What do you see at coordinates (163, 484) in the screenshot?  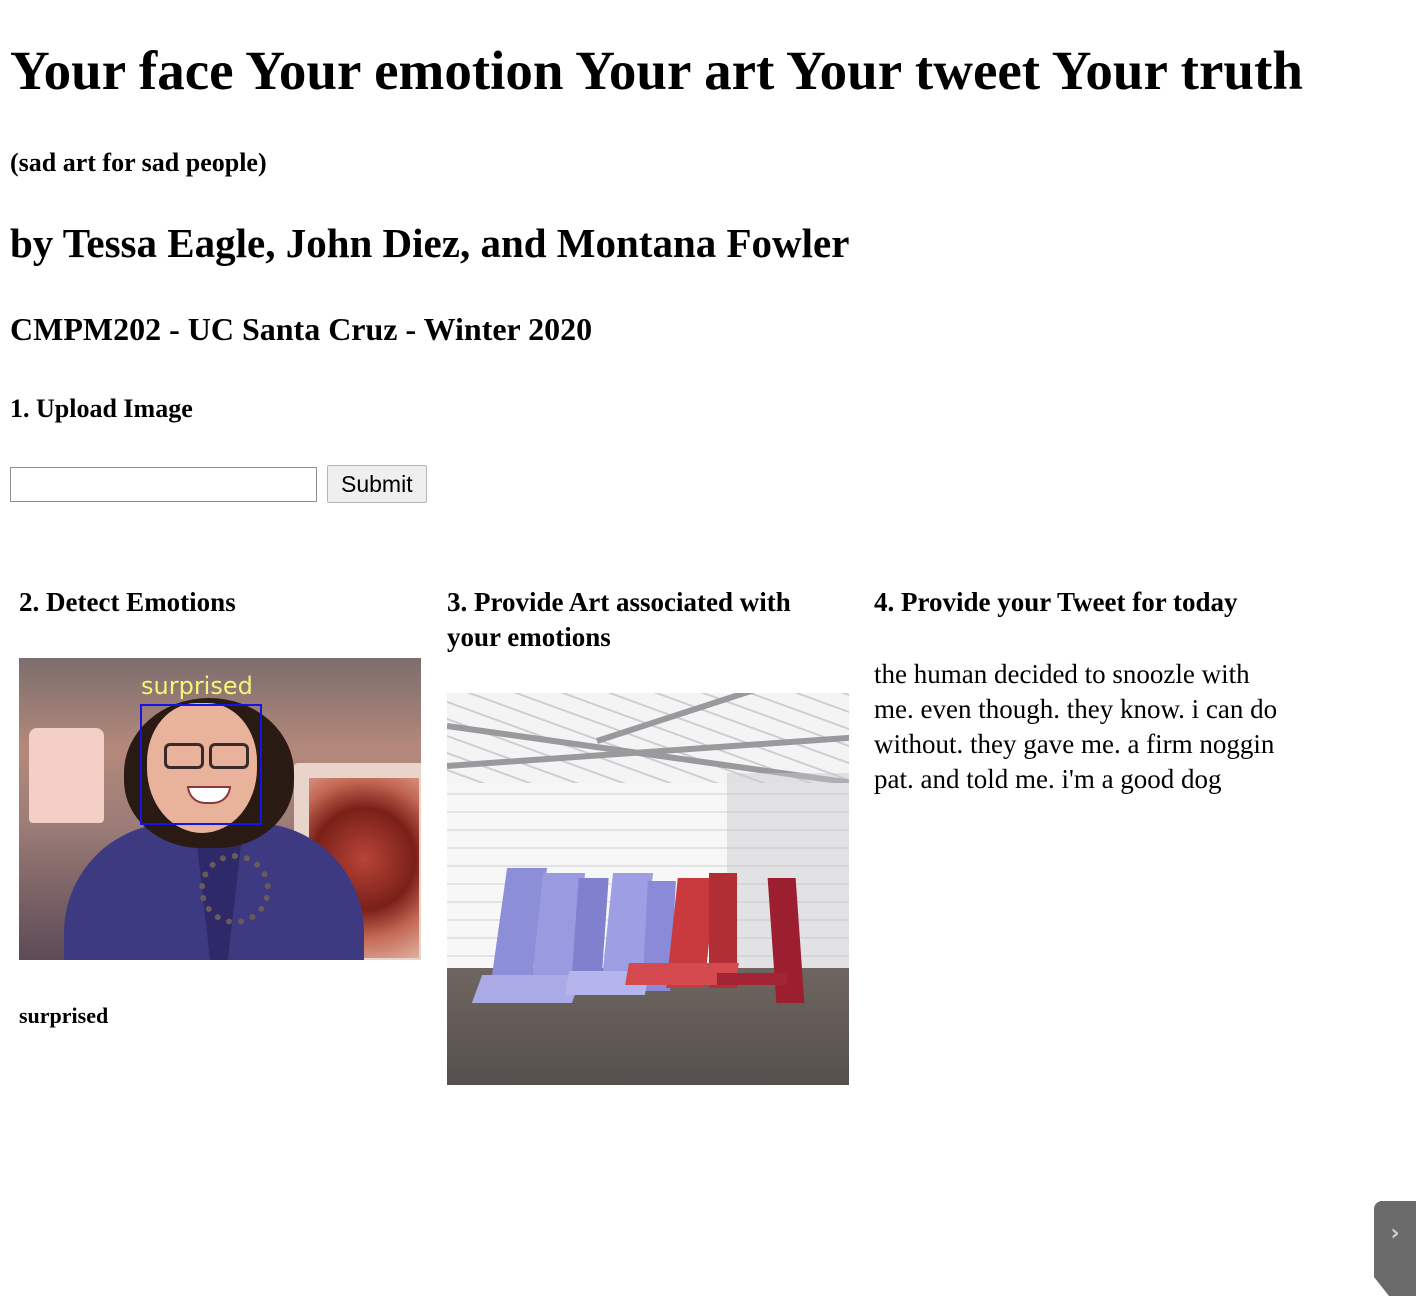 I see `image-url-input` at bounding box center [163, 484].